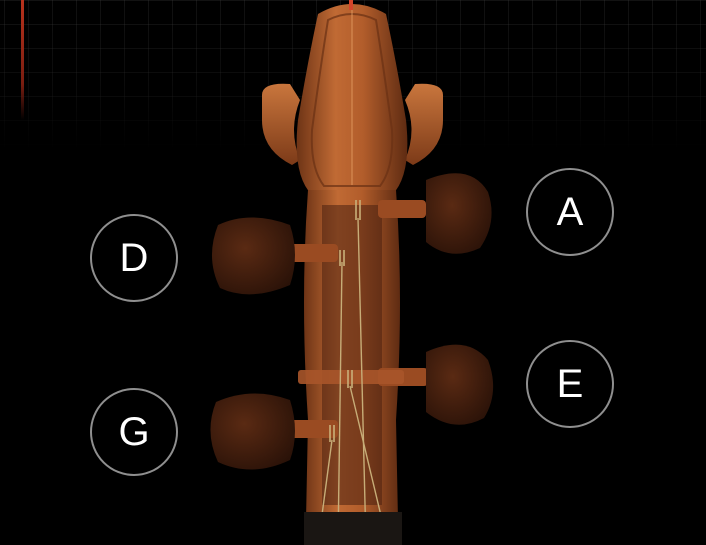 This screenshot has height=545, width=706. I want to click on scroll-left-ear, so click(281, 124).